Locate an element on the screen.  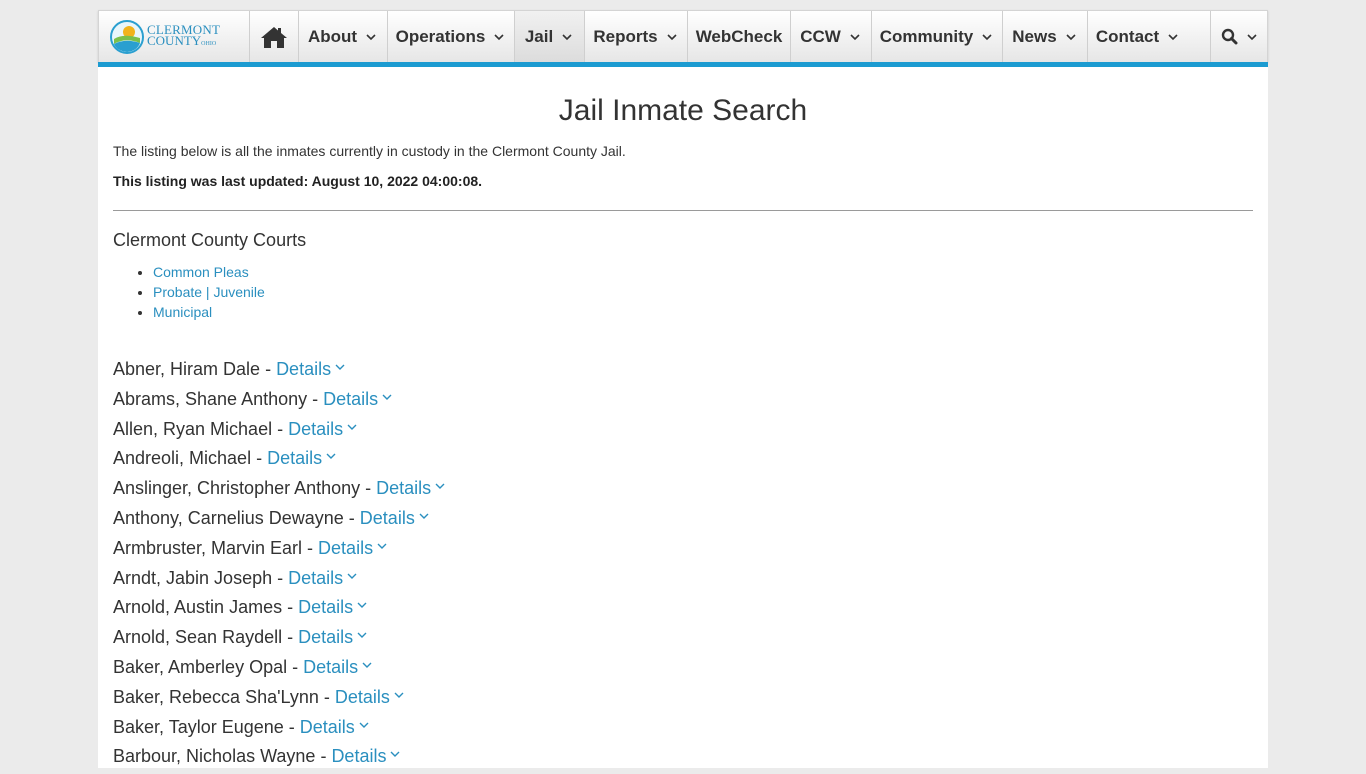
inmate-row: Abner, Hiram Dale - Details is located at coordinates (279, 372).